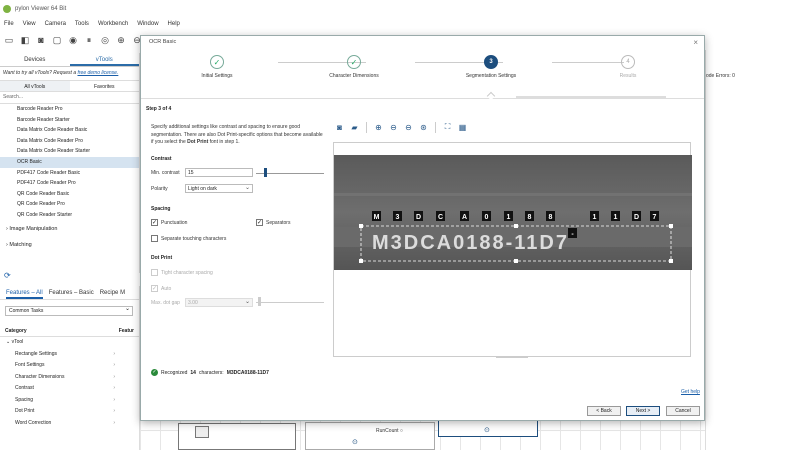 The width and height of the screenshot is (800, 450). Describe the element at coordinates (82, 24) in the screenshot. I see `menu-tools: Tools` at that location.